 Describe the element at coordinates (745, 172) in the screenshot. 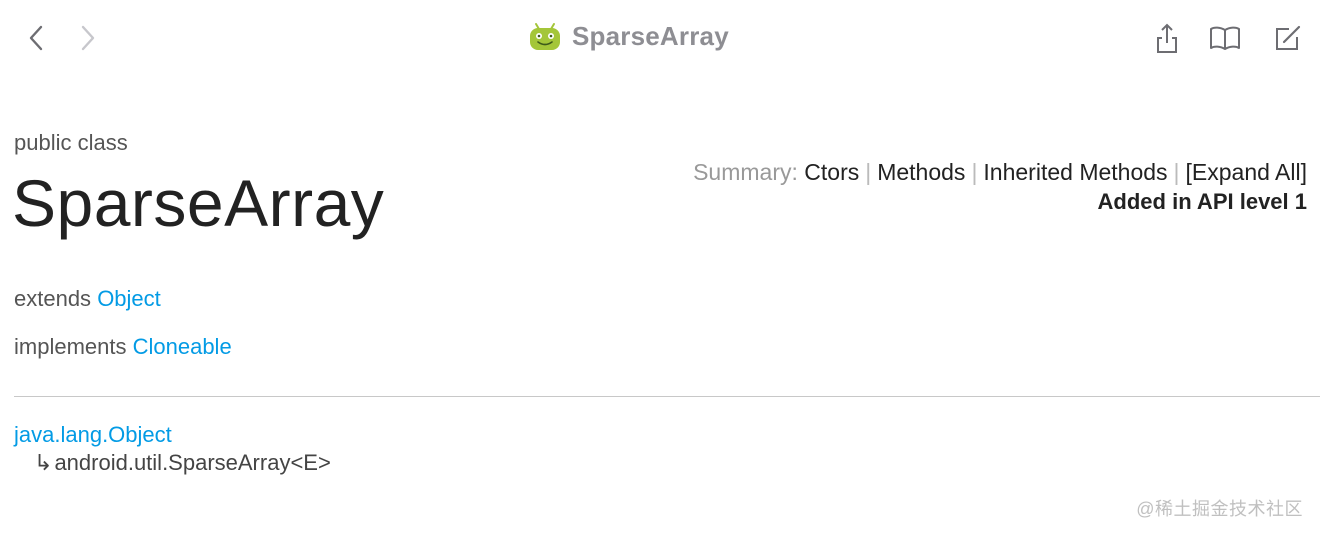

I see `summary-label: Summary:` at that location.